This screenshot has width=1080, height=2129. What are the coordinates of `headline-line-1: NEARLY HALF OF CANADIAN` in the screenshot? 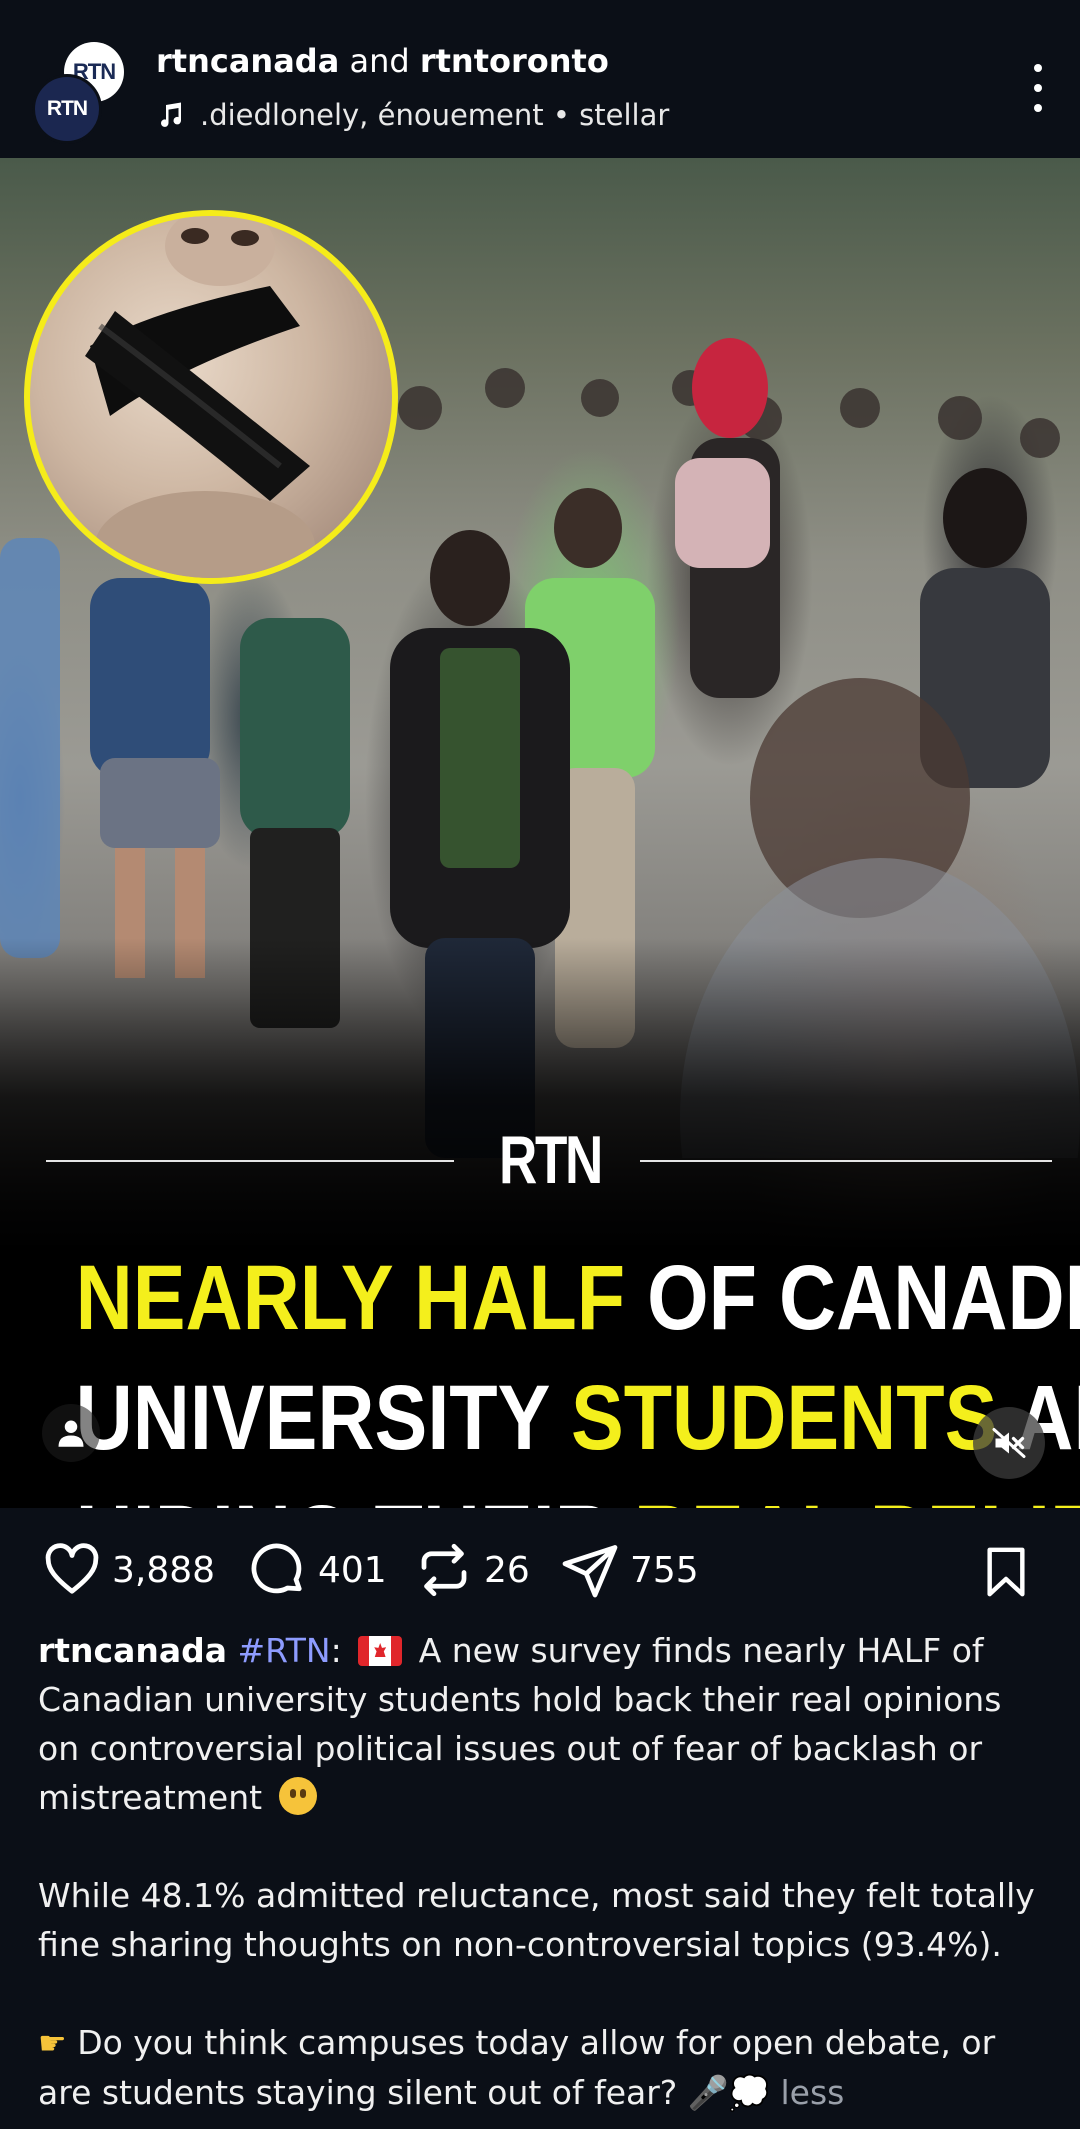 It's located at (577, 1298).